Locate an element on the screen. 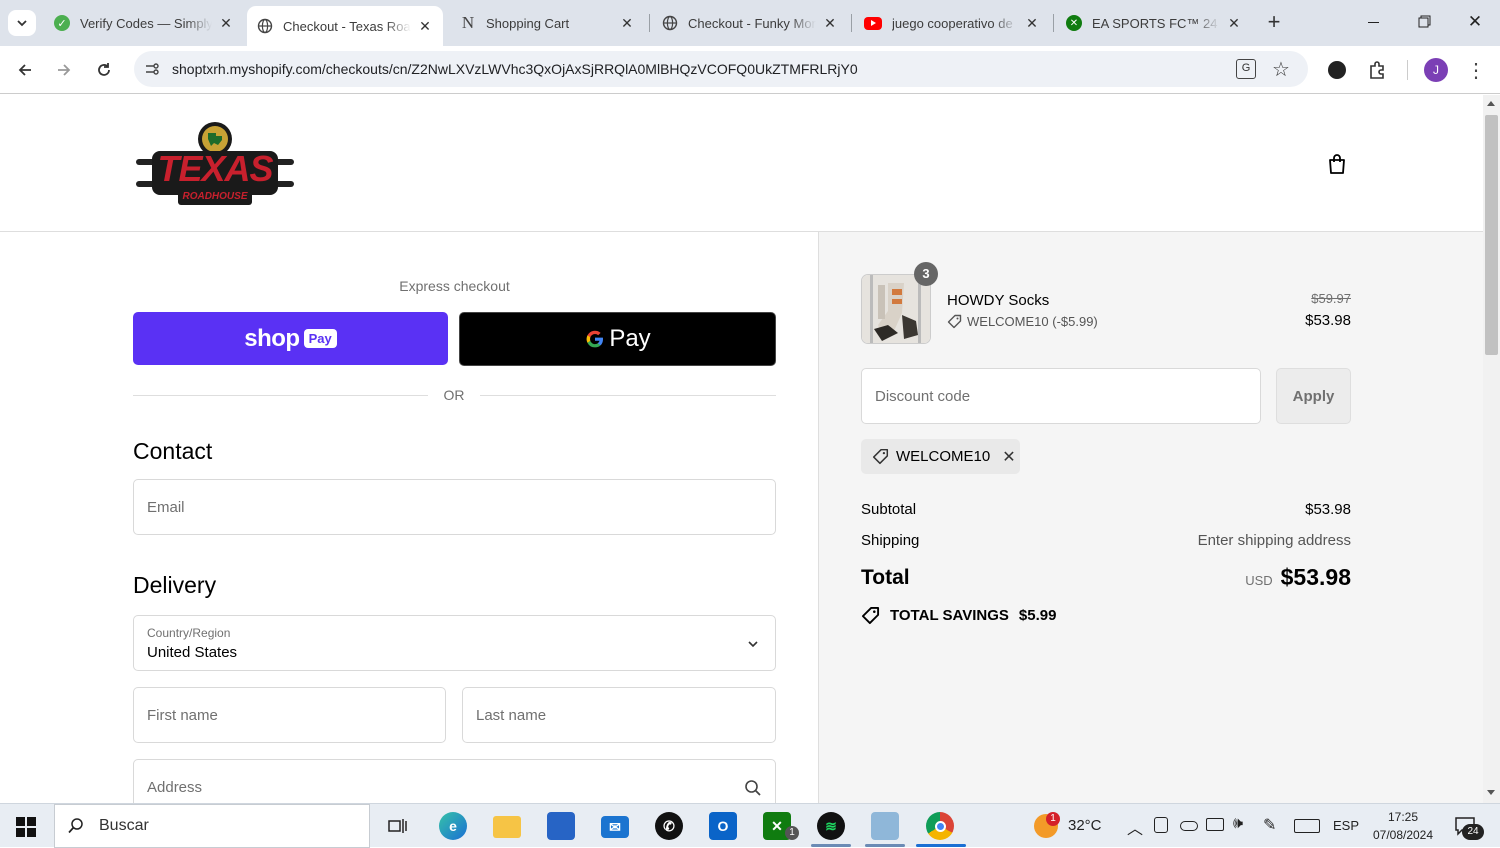 The width and height of the screenshot is (1500, 848). google-pay-button: Pay is located at coordinates (617, 339).